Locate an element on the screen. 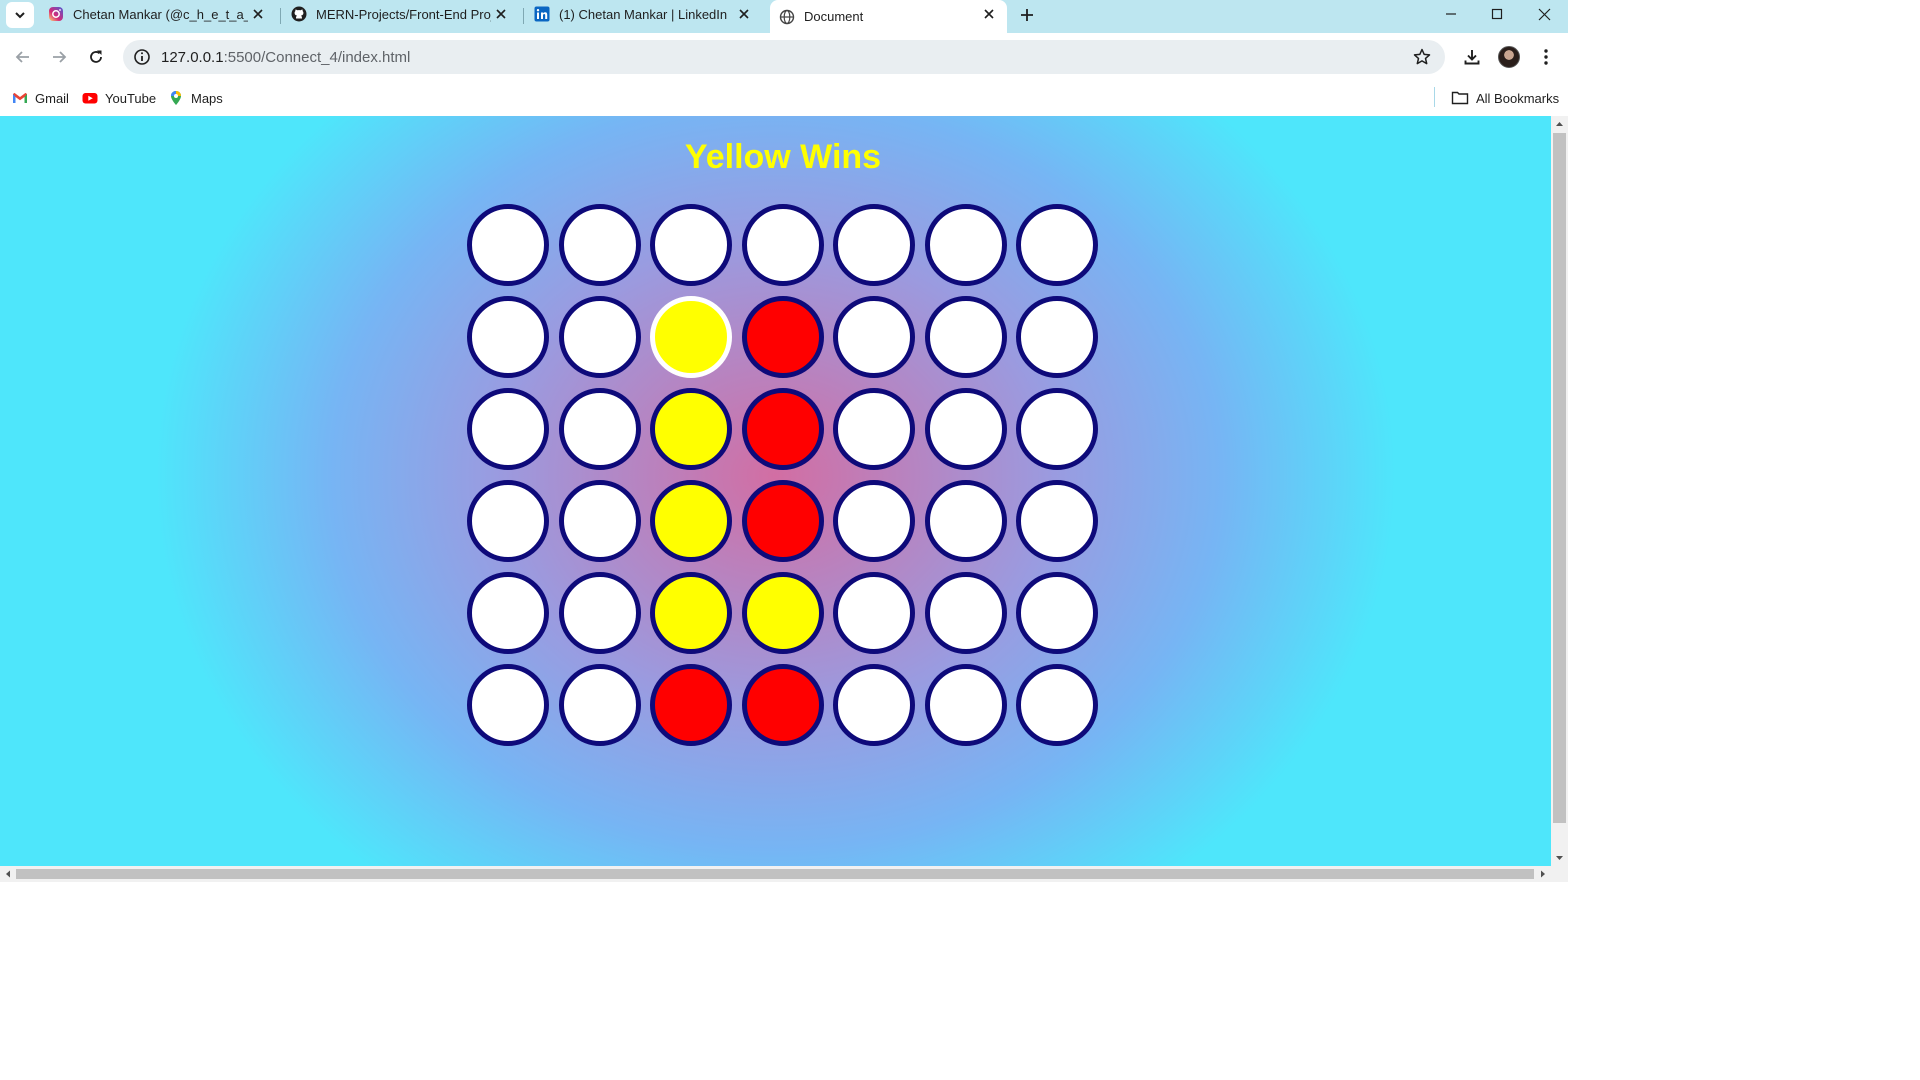  tab-search-button is located at coordinates (20, 15).